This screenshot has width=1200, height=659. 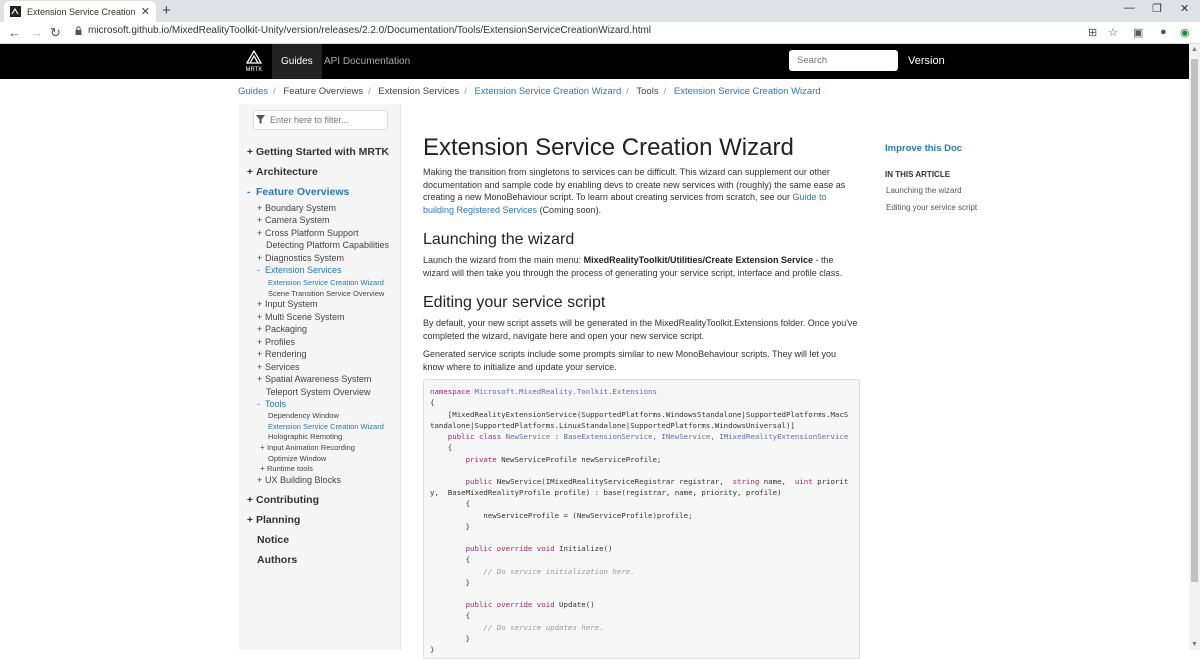 What do you see at coordinates (843, 60) in the screenshot?
I see `search-input` at bounding box center [843, 60].